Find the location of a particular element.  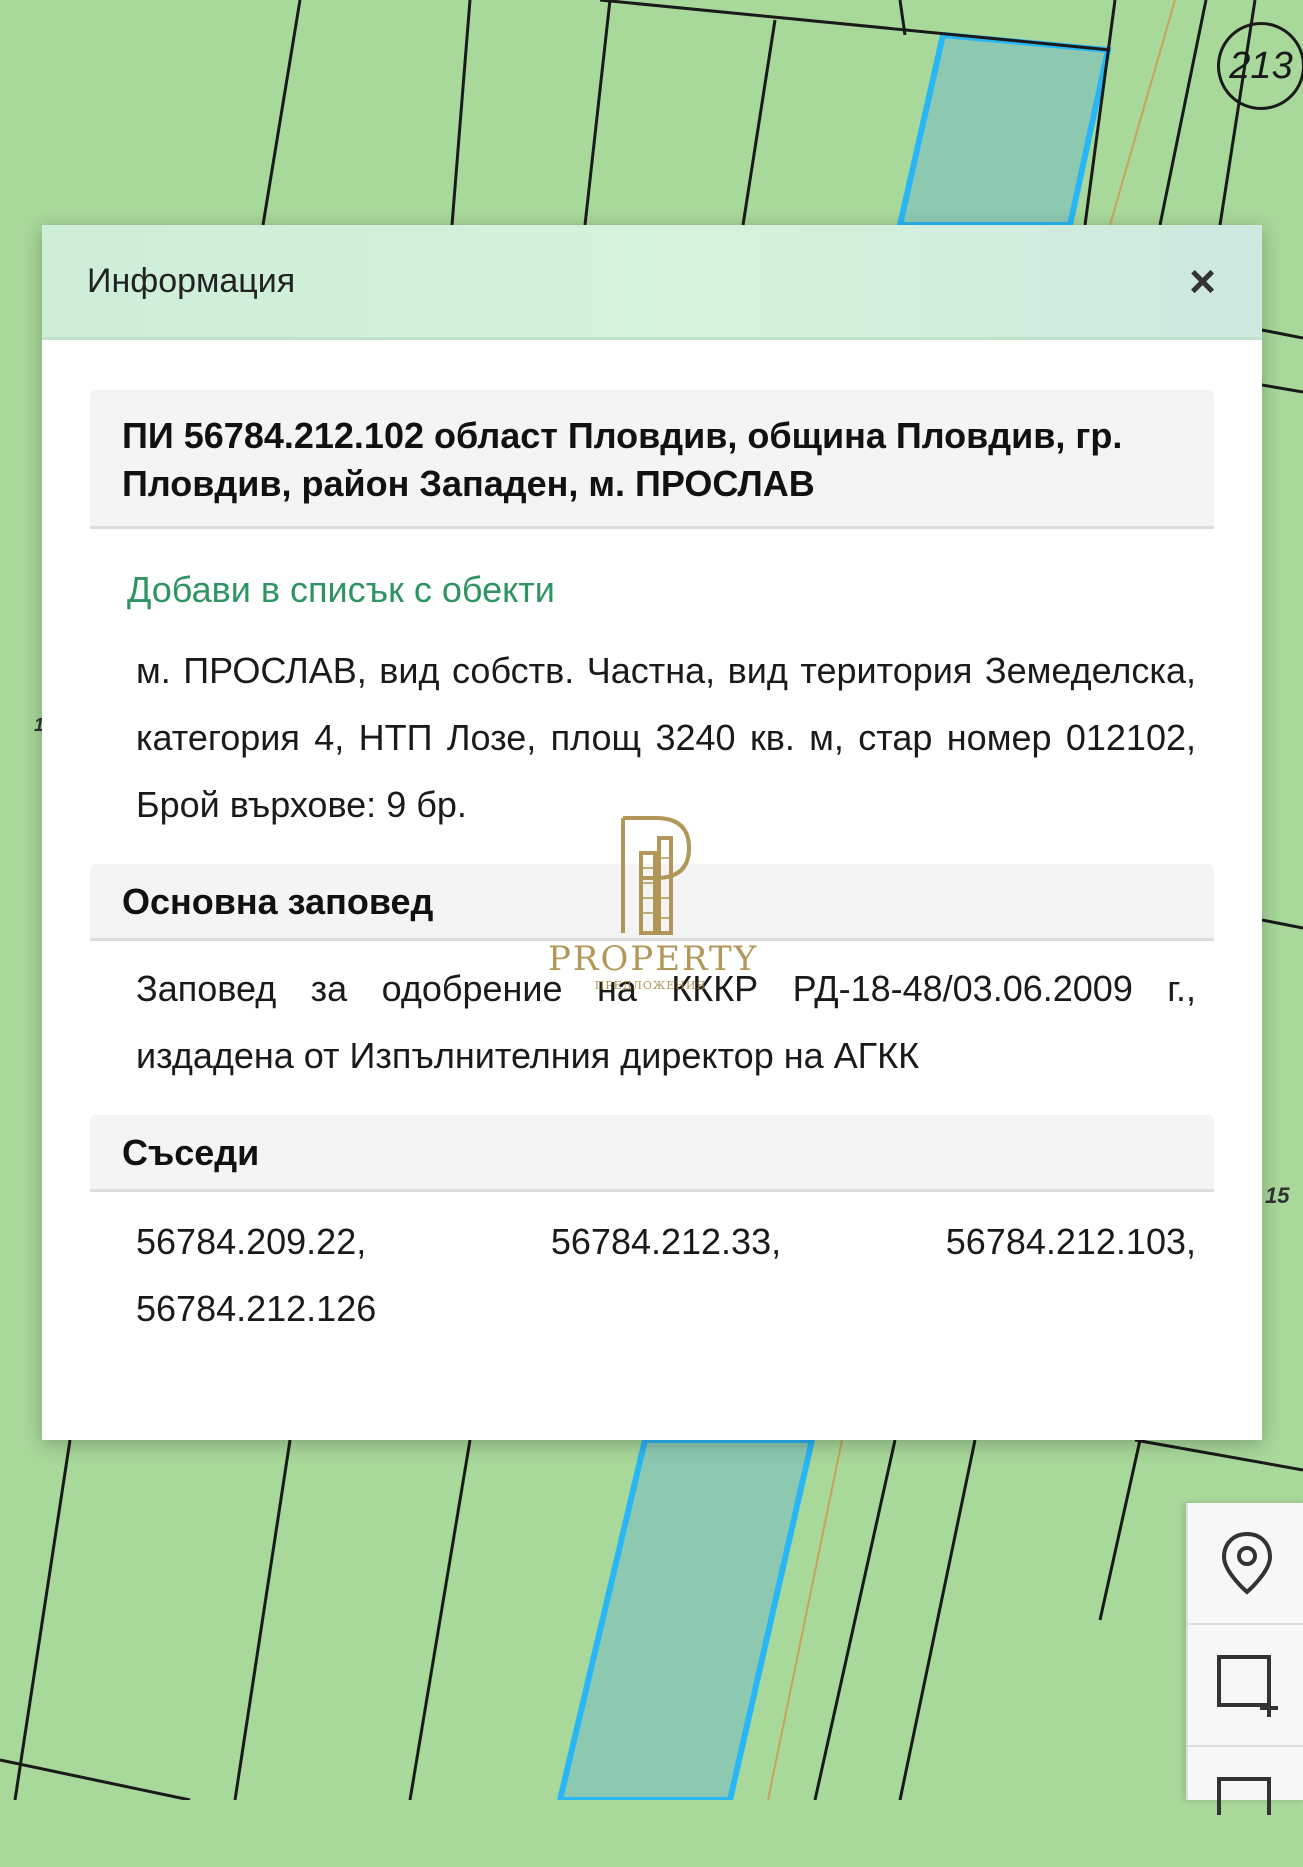

close-icon: × is located at coordinates (1202, 281).